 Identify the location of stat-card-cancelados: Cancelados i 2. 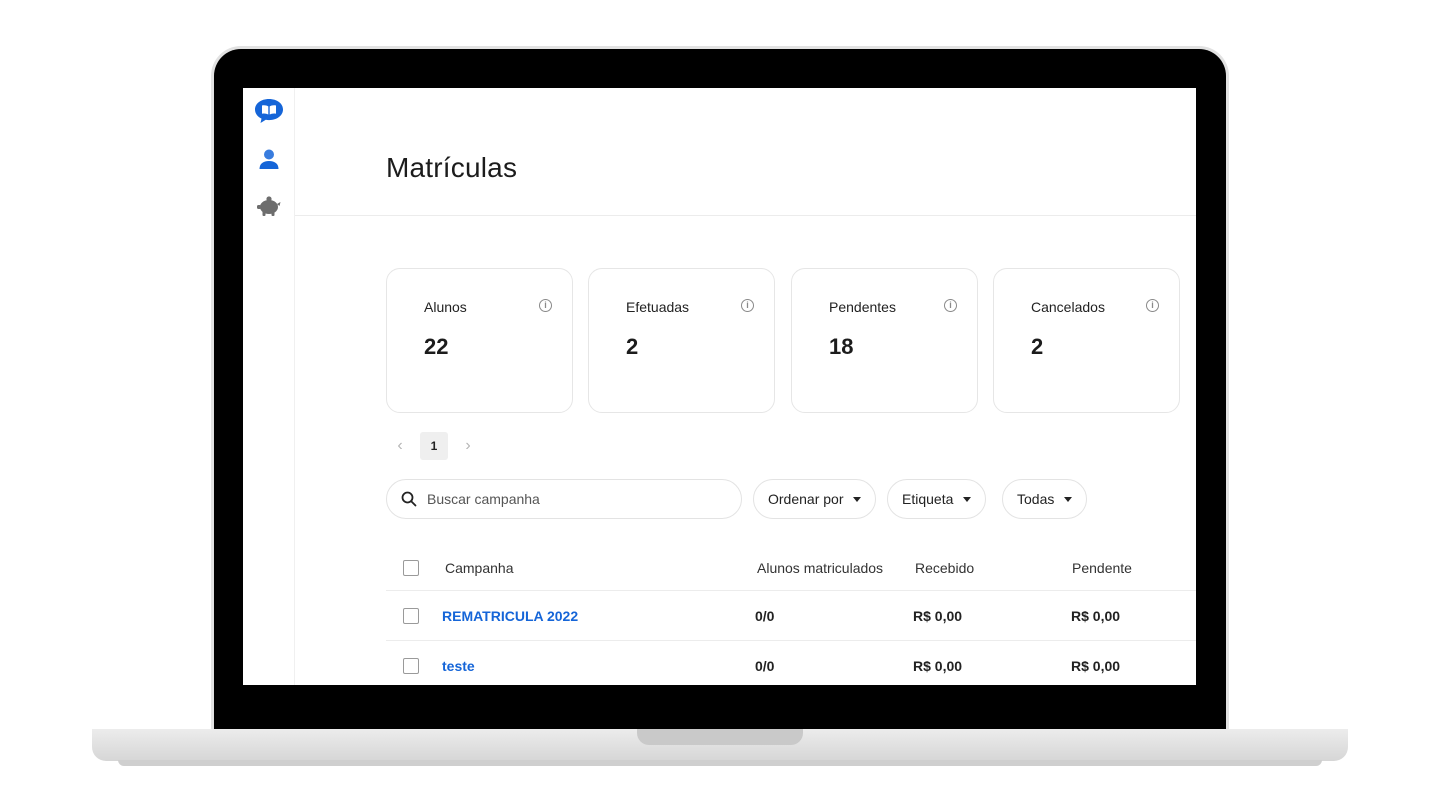
(1086, 340).